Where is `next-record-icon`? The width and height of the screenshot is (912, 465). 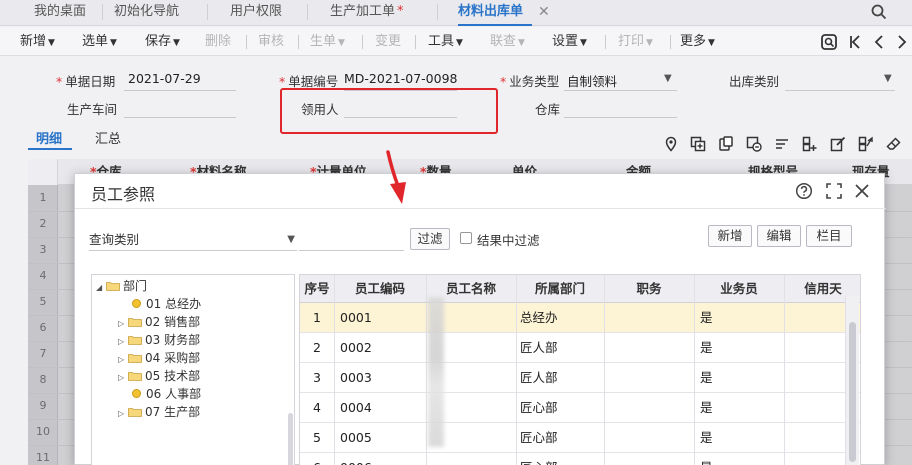
next-record-icon is located at coordinates (902, 42).